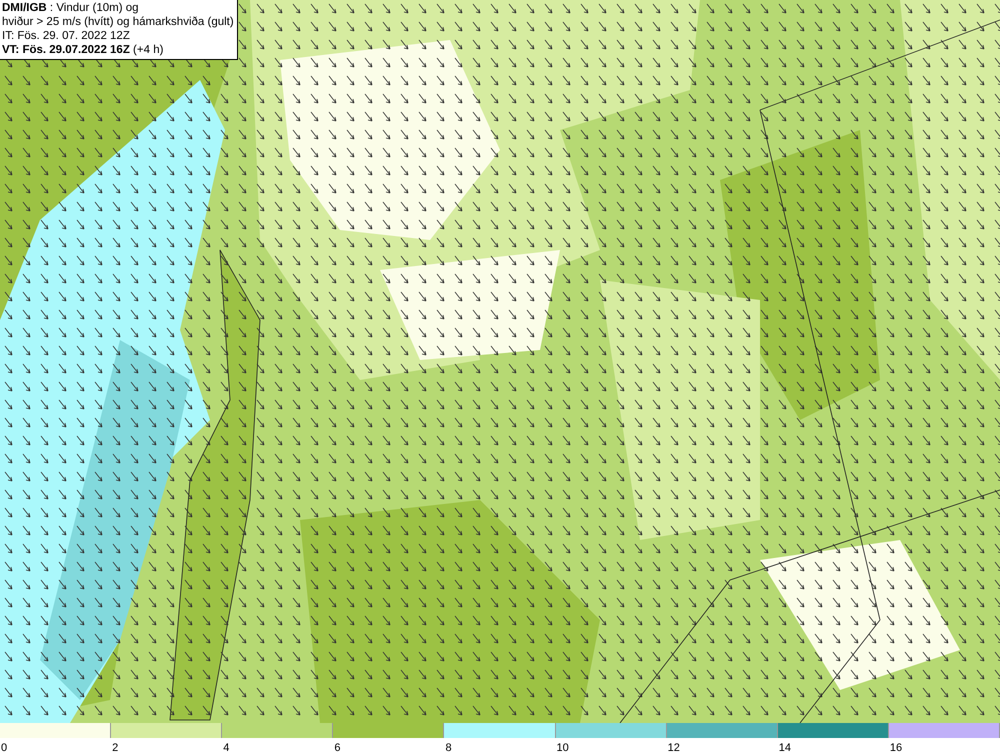  What do you see at coordinates (785, 747) in the screenshot?
I see `legend-label: 14` at bounding box center [785, 747].